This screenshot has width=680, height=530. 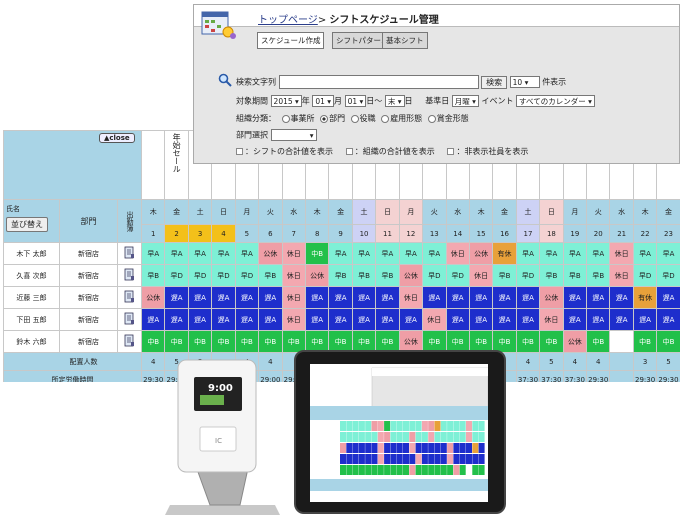 I want to click on shift-cell, so click(x=621, y=341).